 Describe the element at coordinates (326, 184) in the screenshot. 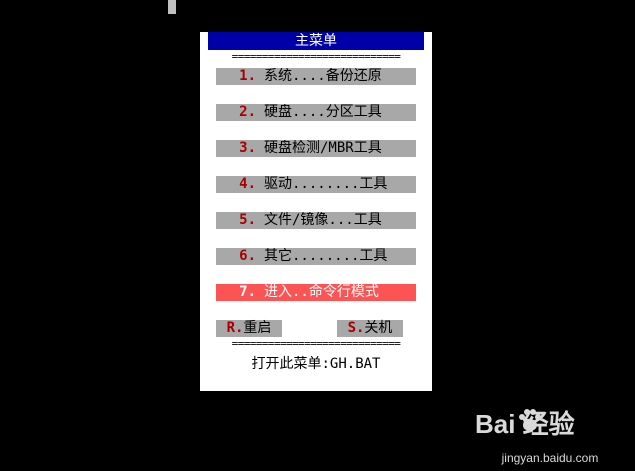

I see `menu-item-label: 驱动........工具` at that location.